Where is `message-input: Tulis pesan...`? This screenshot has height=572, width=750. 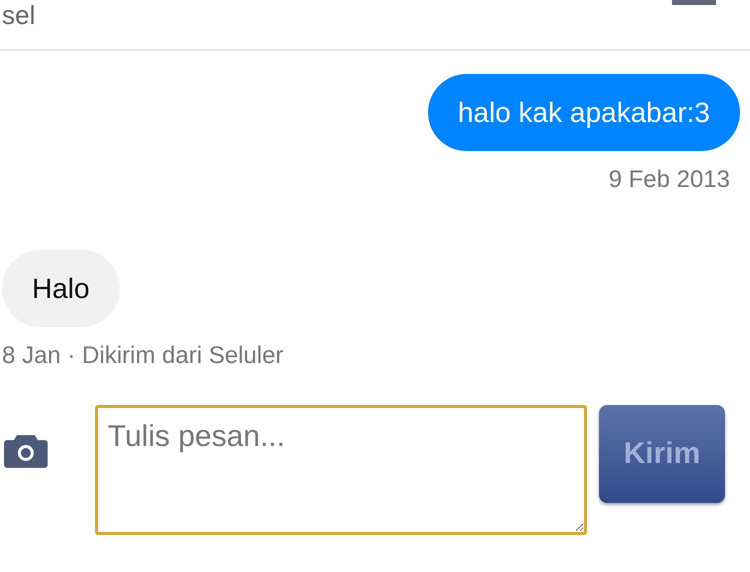
message-input: Tulis pesan... is located at coordinates (340, 470).